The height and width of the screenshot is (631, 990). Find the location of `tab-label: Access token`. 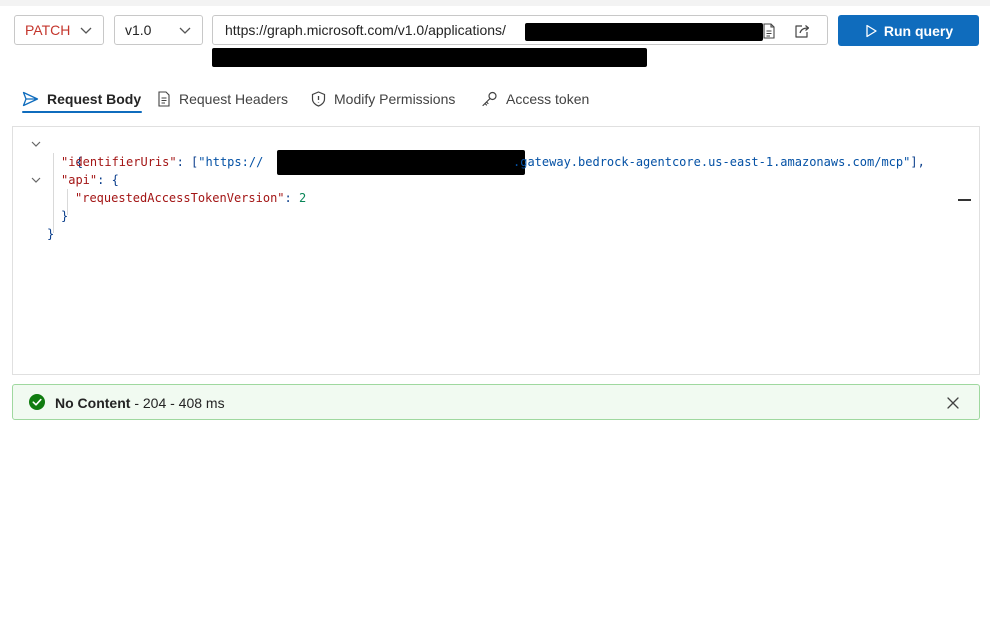

tab-label: Access token is located at coordinates (548, 99).